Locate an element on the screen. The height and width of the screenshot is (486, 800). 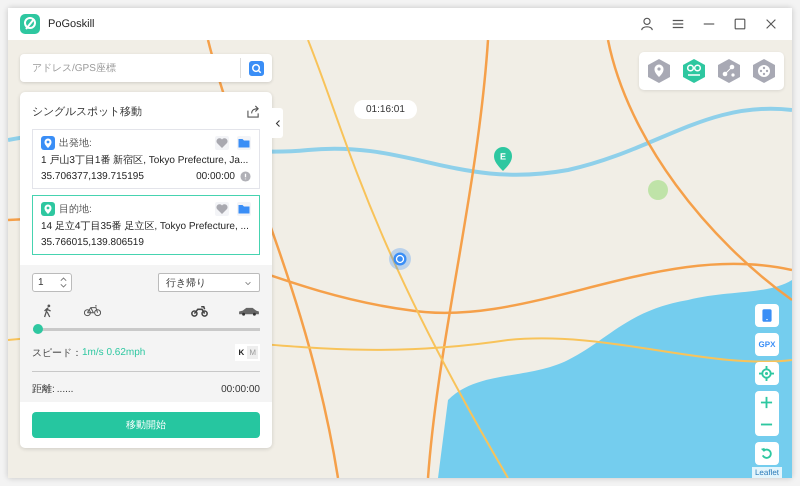
phone-icon is located at coordinates (767, 315).